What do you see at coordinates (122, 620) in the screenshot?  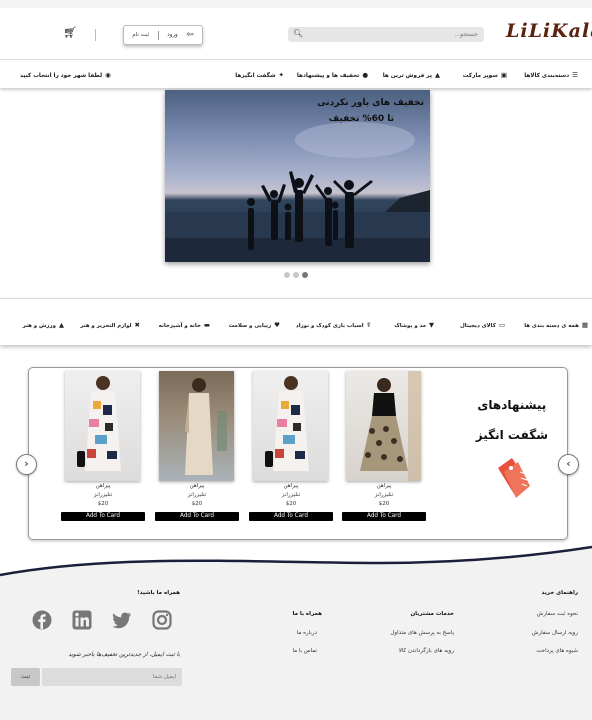 I see `twitter-icon` at bounding box center [122, 620].